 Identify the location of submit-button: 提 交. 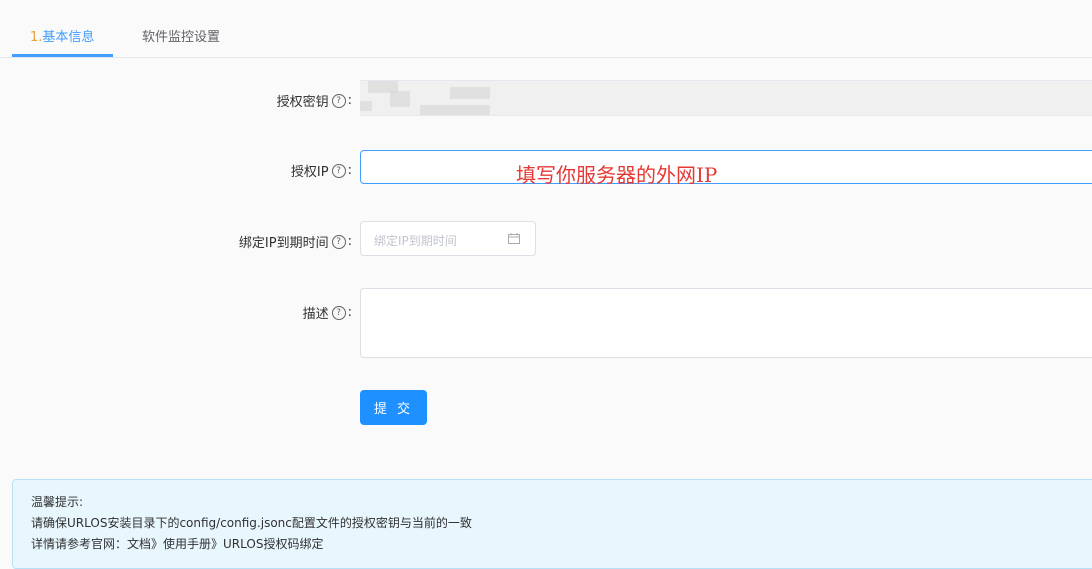
(393, 407).